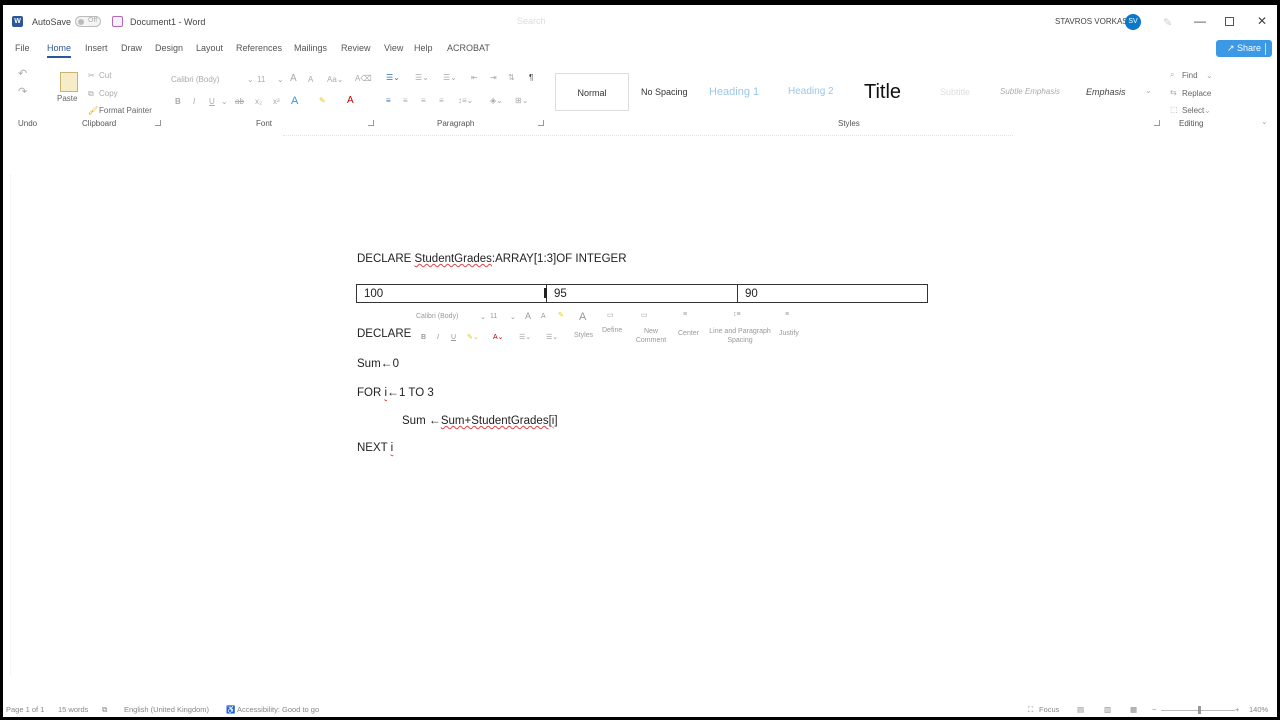  What do you see at coordinates (1030, 92) in the screenshot?
I see `style-subtle-emphasis: Subtle Emphasis` at bounding box center [1030, 92].